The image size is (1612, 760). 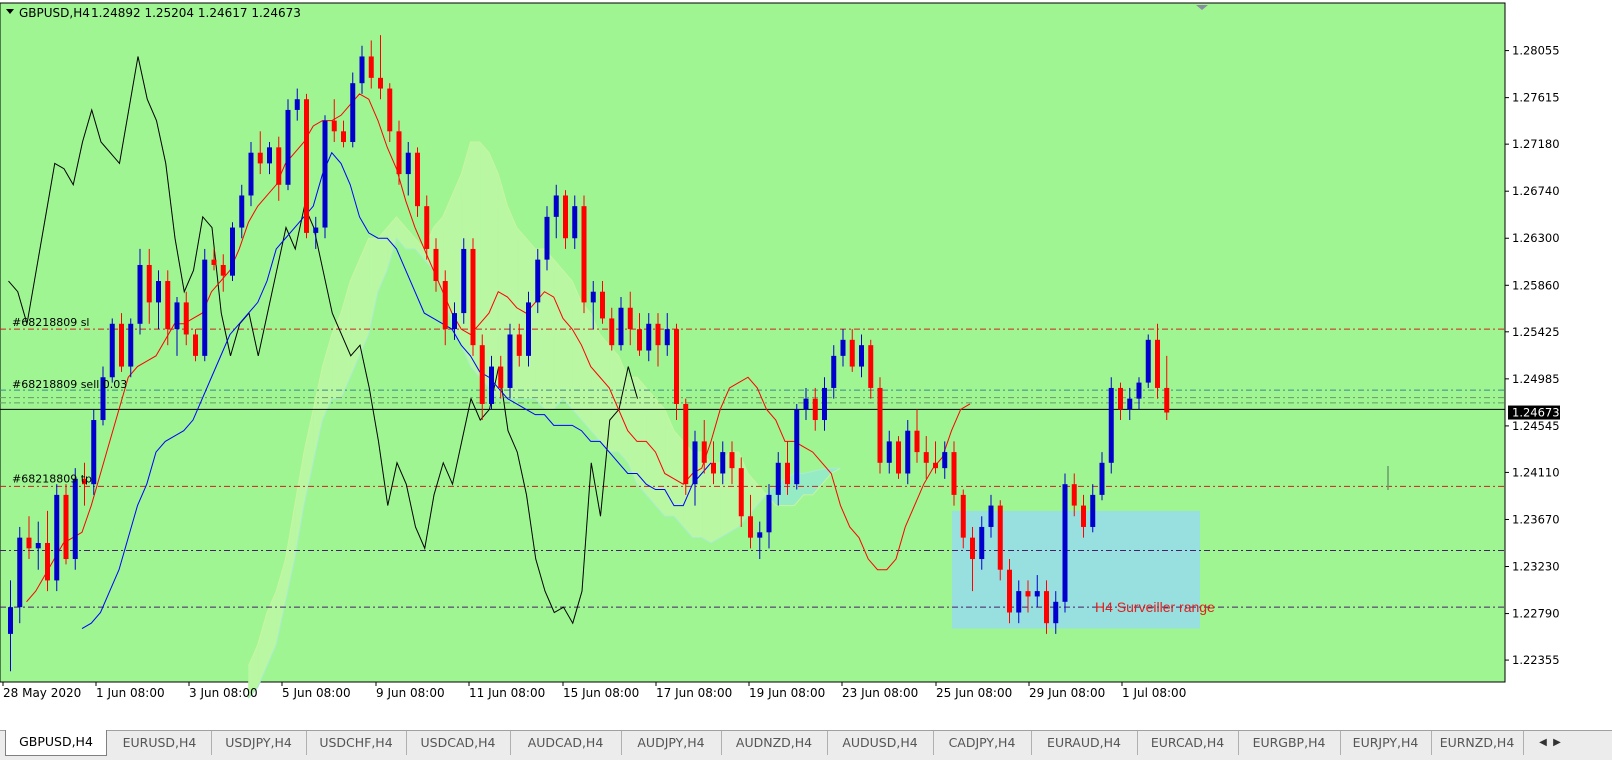 What do you see at coordinates (51, 322) in the screenshot?
I see `stop-loss-label: #68218809 sl` at bounding box center [51, 322].